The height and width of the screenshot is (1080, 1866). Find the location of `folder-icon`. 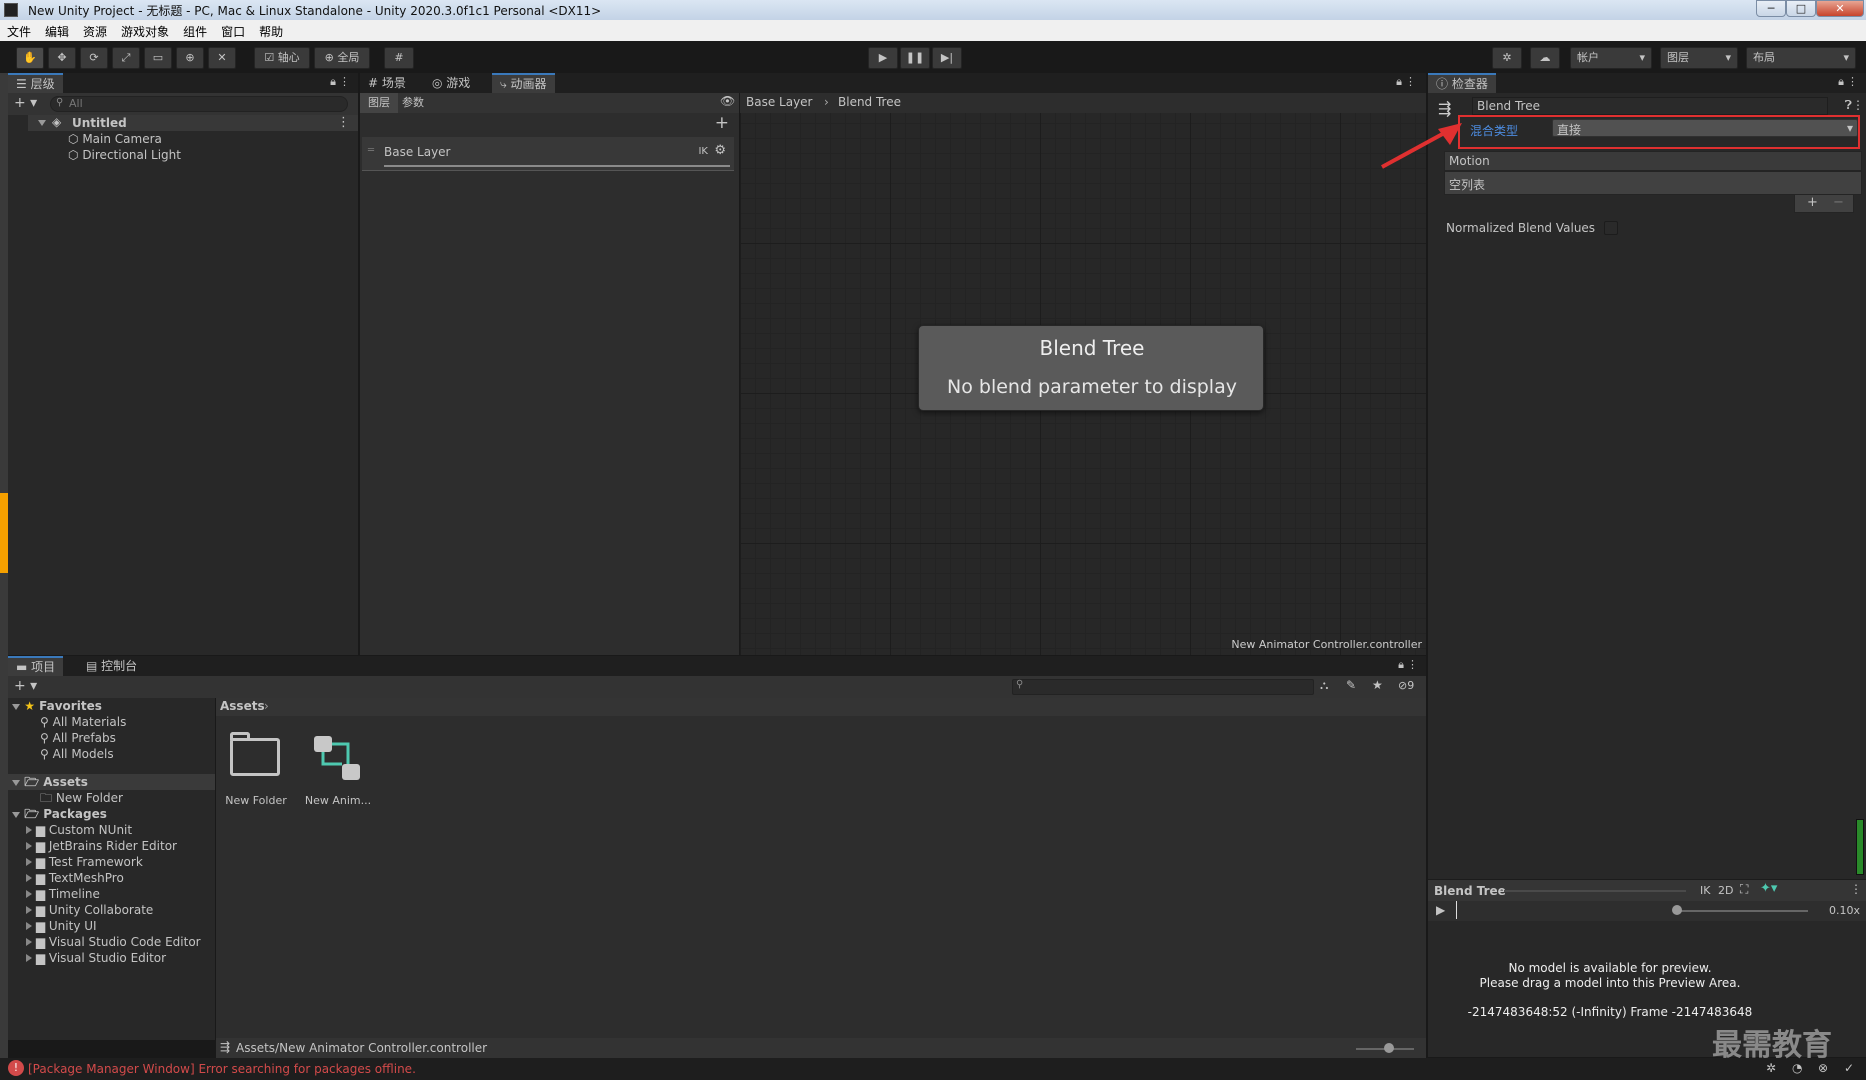

folder-icon is located at coordinates (255, 757).